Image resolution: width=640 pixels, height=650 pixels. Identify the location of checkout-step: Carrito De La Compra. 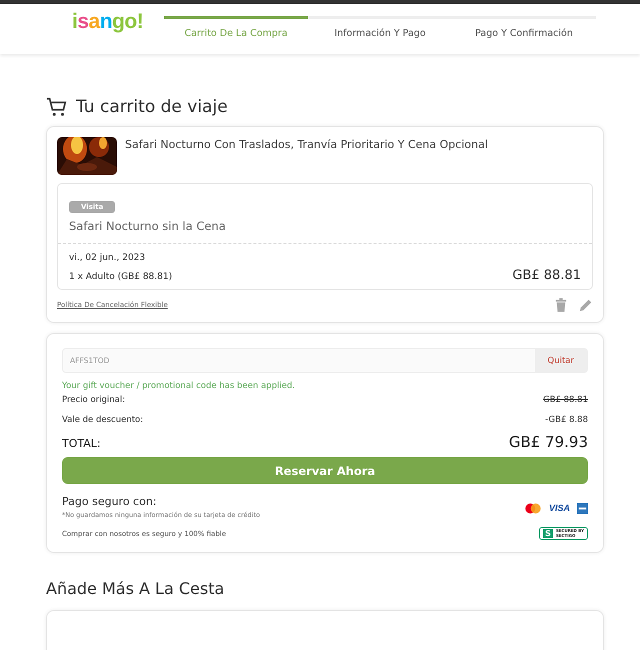
(236, 27).